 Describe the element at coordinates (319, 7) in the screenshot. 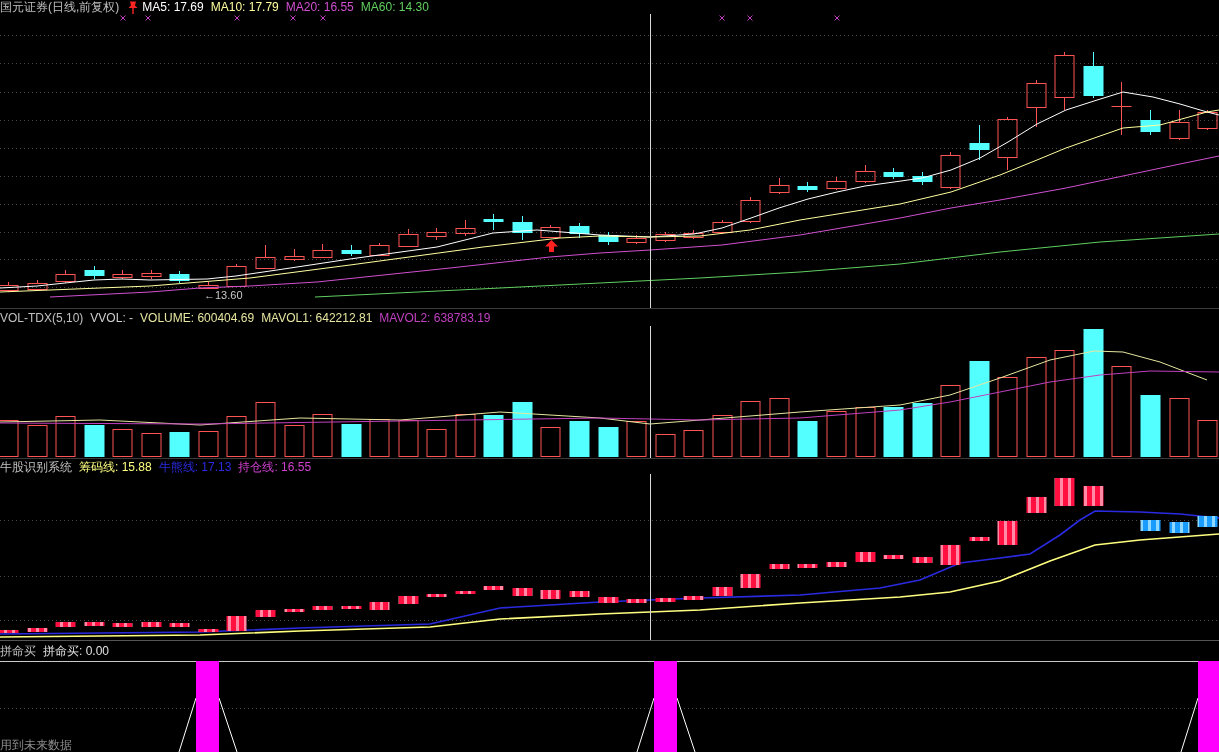

I see `indicator-reading: MA20: 16.55` at that location.